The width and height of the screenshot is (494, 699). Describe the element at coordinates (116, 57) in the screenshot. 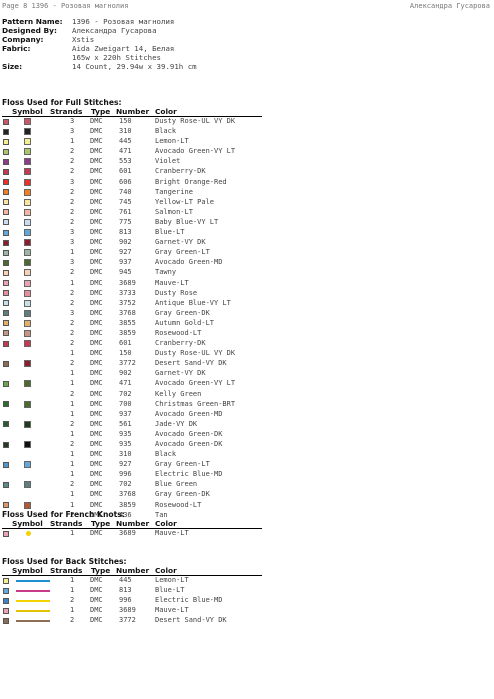

I see `info-value: 165w x 220h Stitches` at that location.